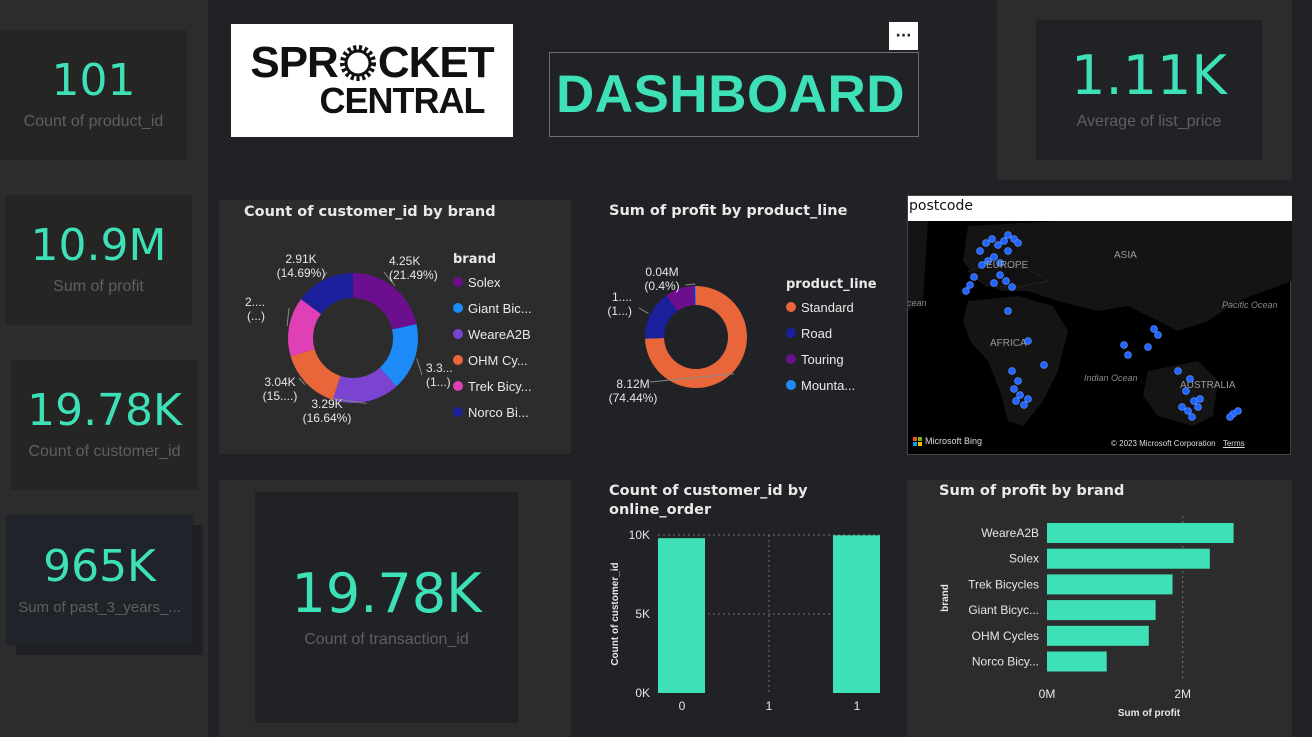  I want to click on data-label: (0.4%), so click(661, 286).